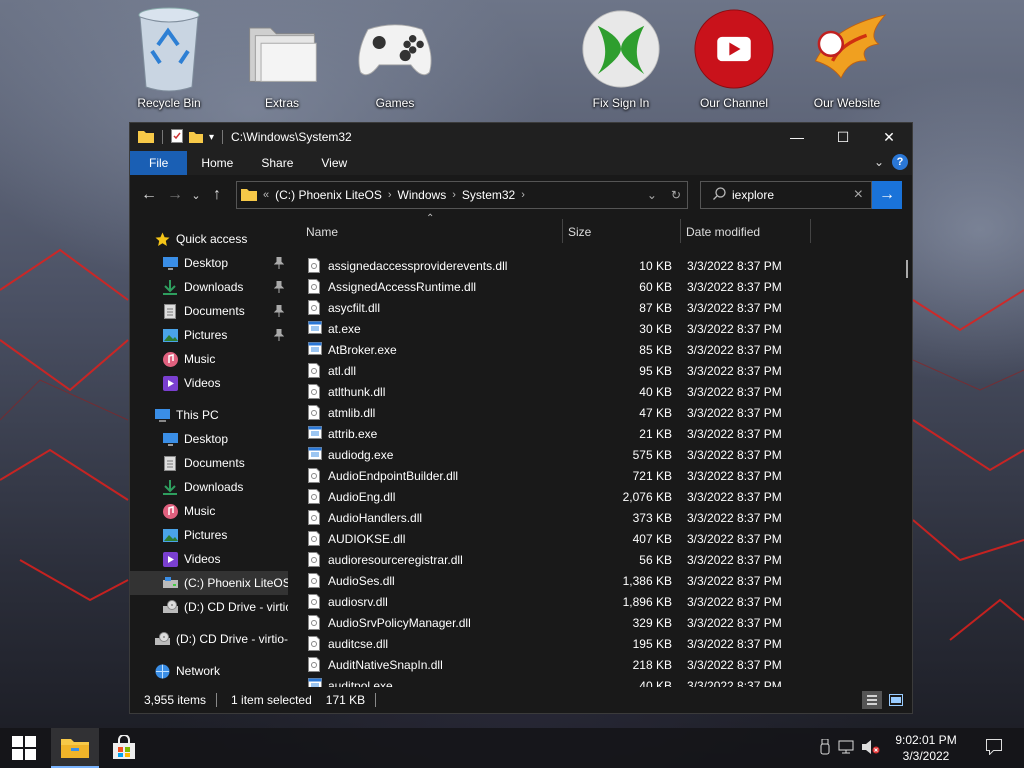 Image resolution: width=1024 pixels, height=768 pixels. I want to click on large-icons-view-button, so click(896, 700).